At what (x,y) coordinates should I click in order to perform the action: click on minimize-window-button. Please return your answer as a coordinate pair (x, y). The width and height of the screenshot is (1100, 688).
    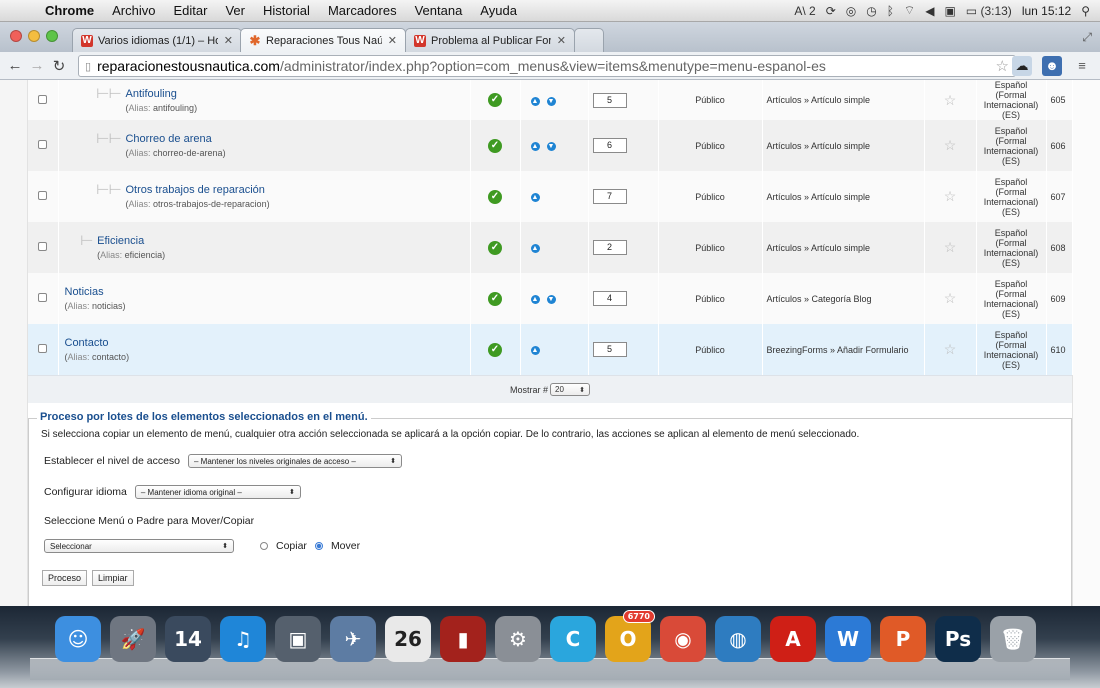
    Looking at the image, I should click on (34, 36).